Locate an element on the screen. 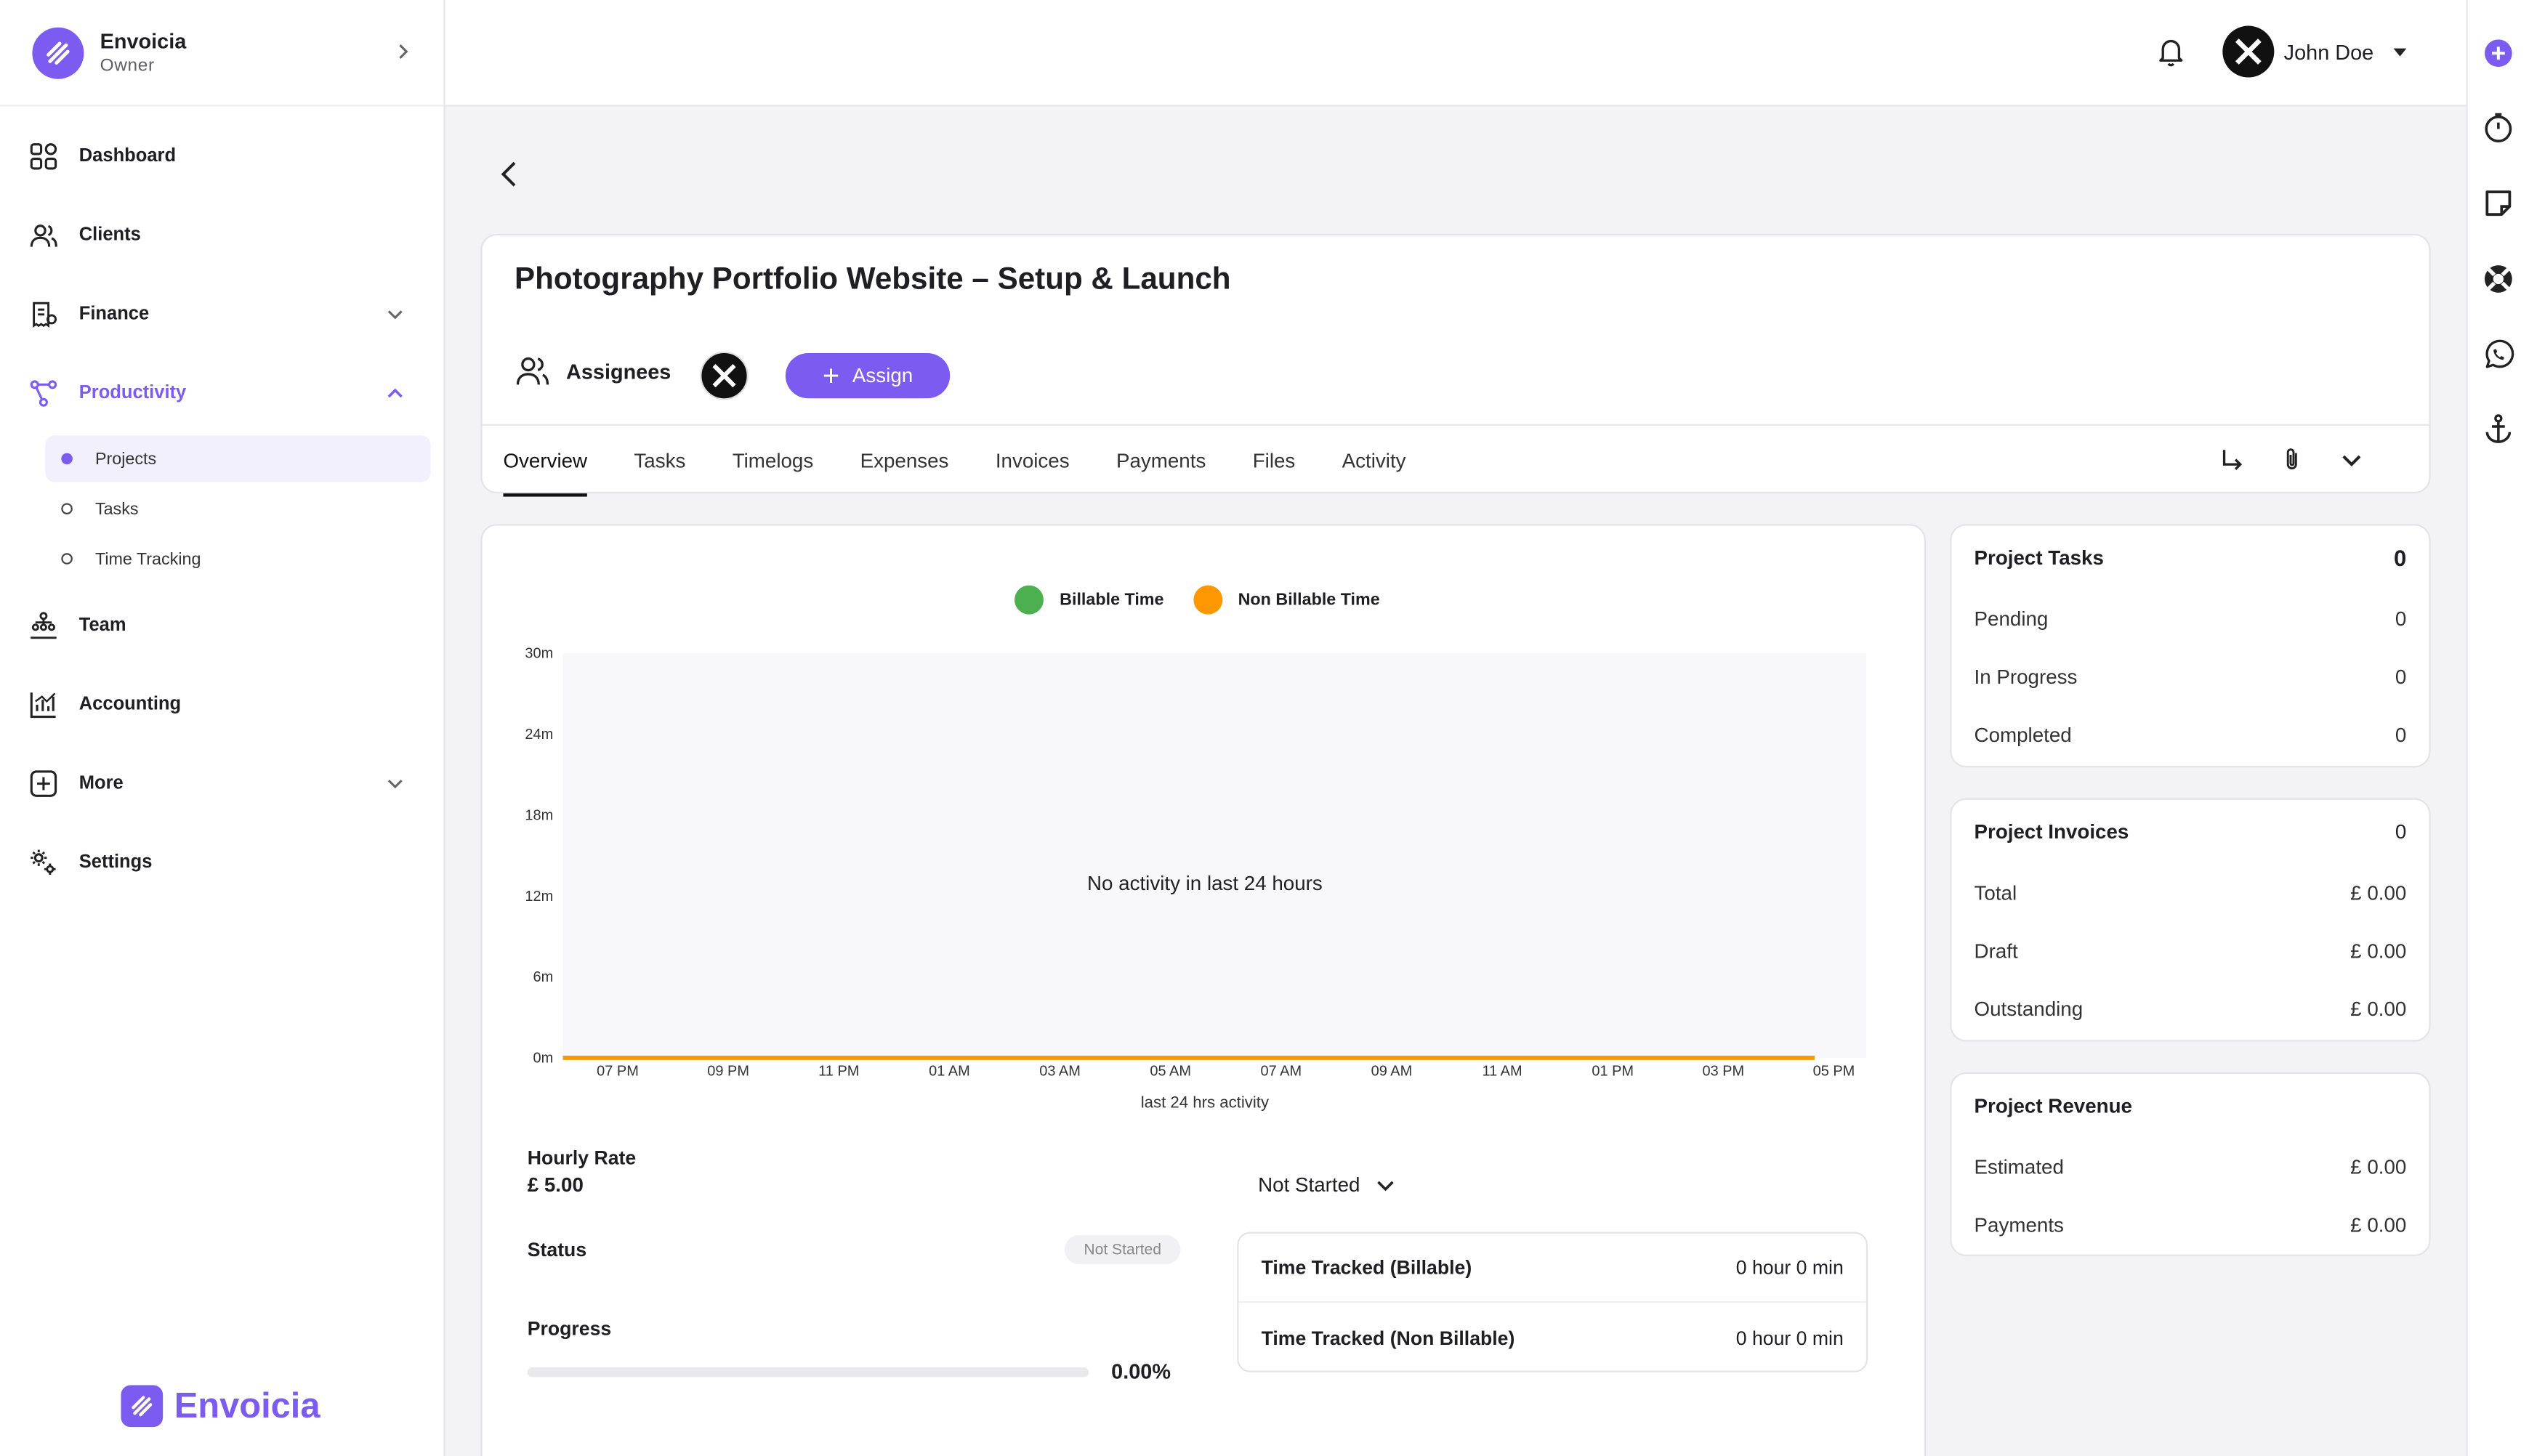 This screenshot has width=2529, height=1456. tab-timelogs: Timelogs is located at coordinates (773, 460).